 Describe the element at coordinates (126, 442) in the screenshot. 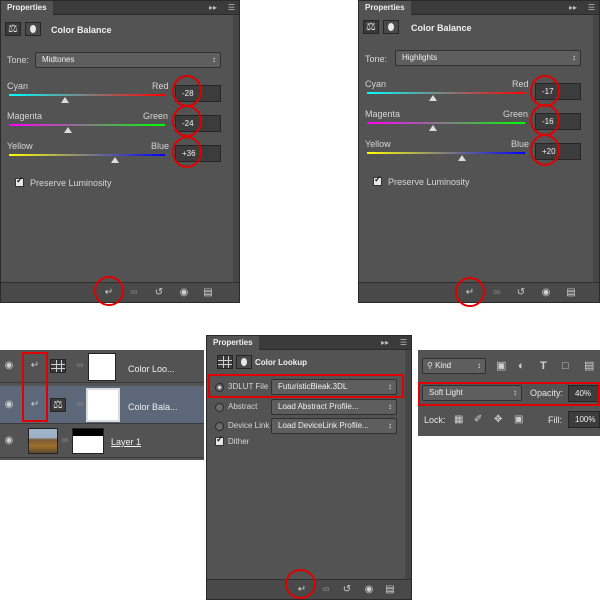

I see `layer-name: Layer 1` at that location.